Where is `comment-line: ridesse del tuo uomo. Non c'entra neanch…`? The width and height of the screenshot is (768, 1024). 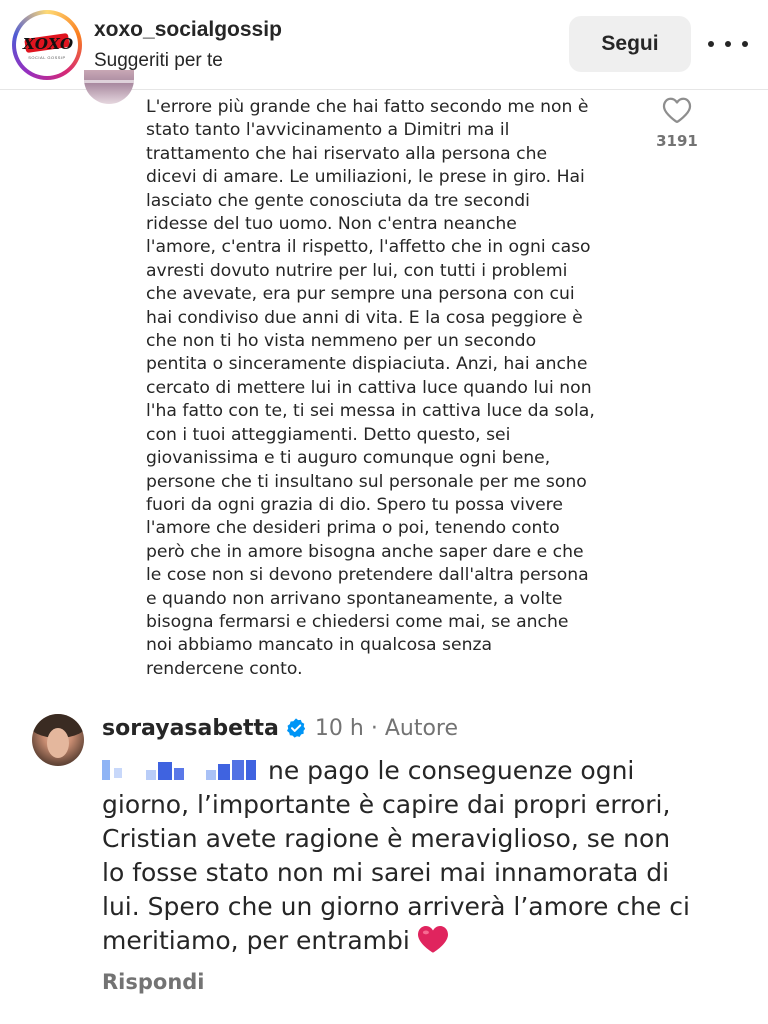 comment-line: ridesse del tuo uomo. Non c'entra neanch… is located at coordinates (331, 224).